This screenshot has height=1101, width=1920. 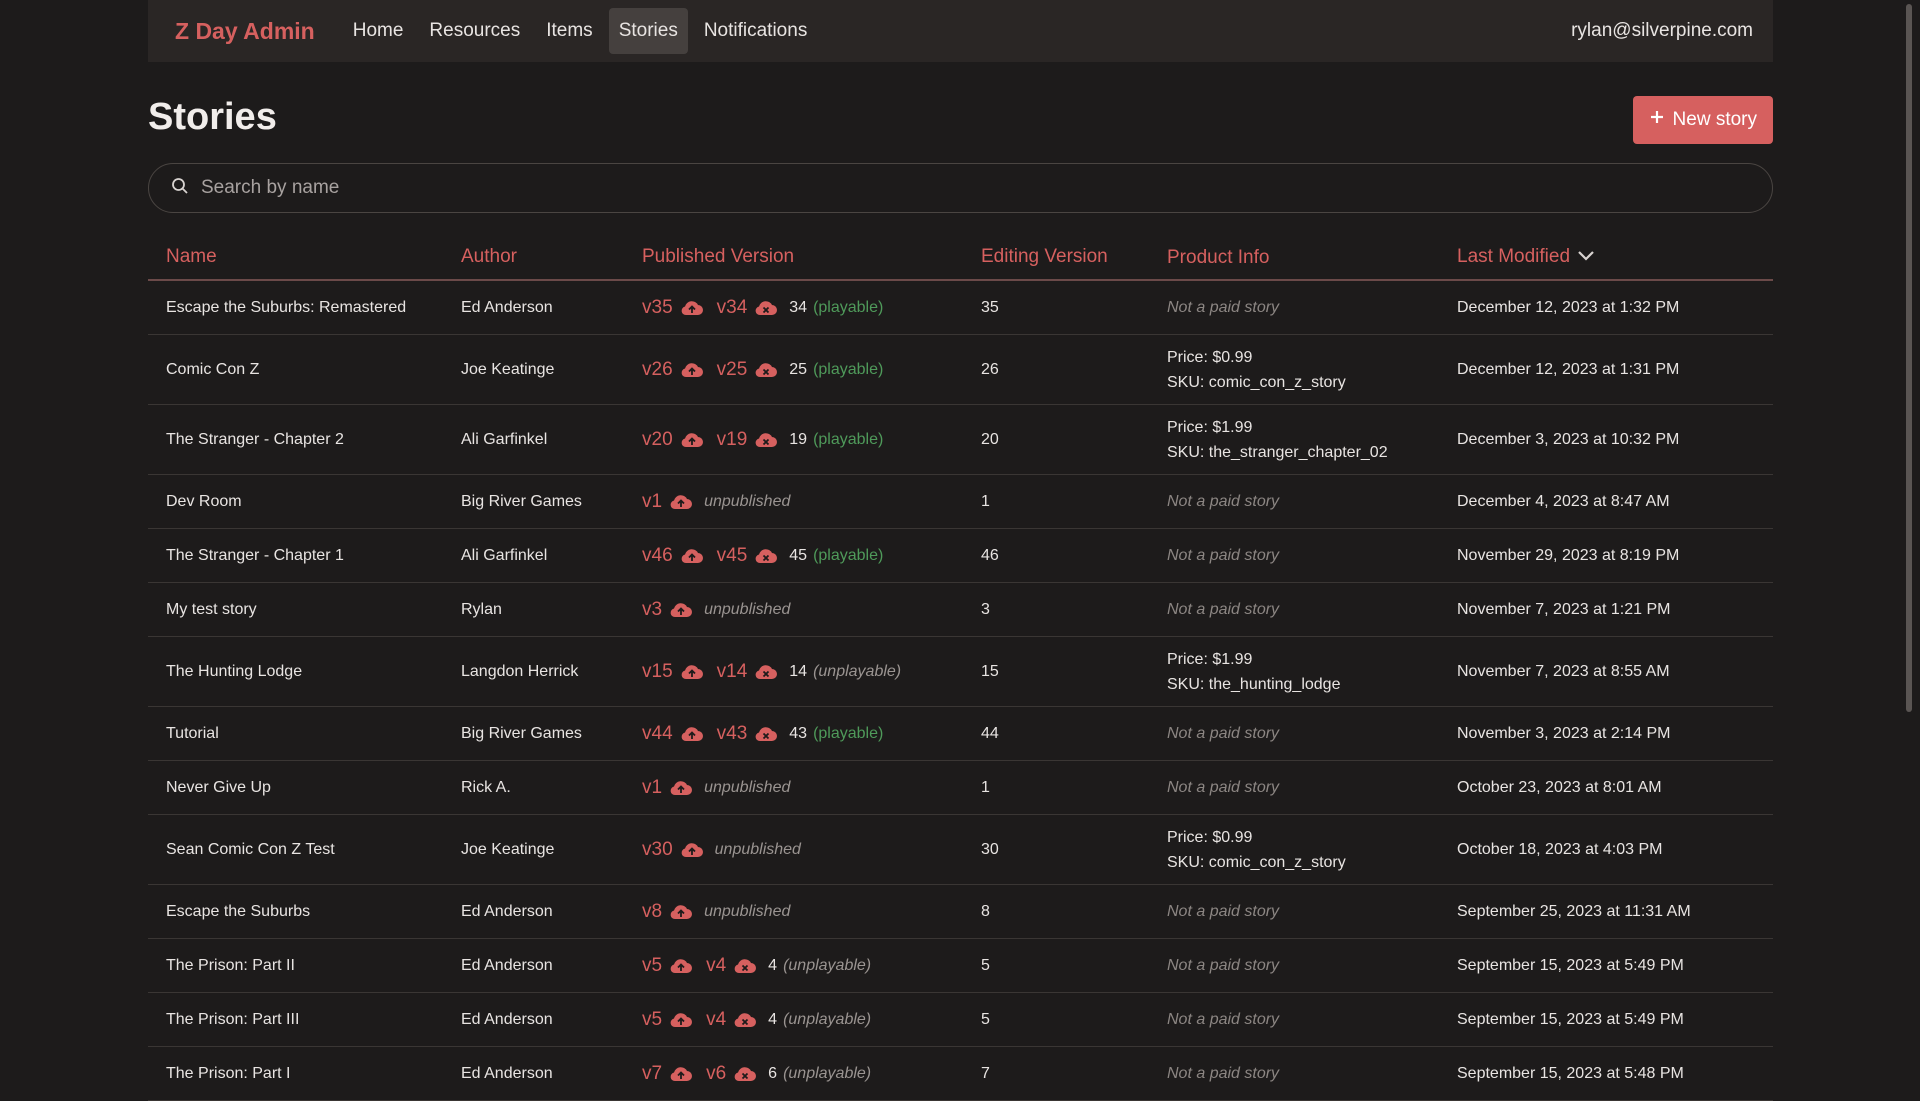 What do you see at coordinates (1560, 849) in the screenshot?
I see `last-modified: October 18, 2023 at 4:03 PM` at bounding box center [1560, 849].